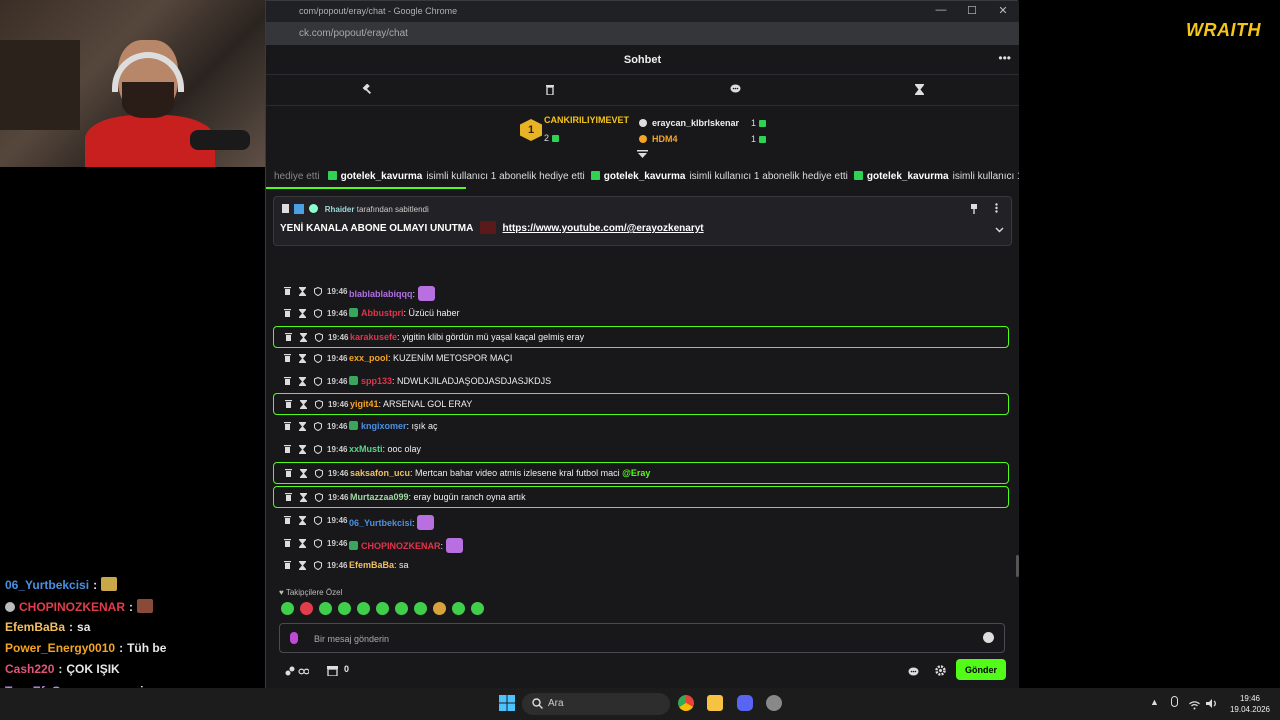 The width and height of the screenshot is (1280, 720). I want to click on chat-icon, so click(735, 91).